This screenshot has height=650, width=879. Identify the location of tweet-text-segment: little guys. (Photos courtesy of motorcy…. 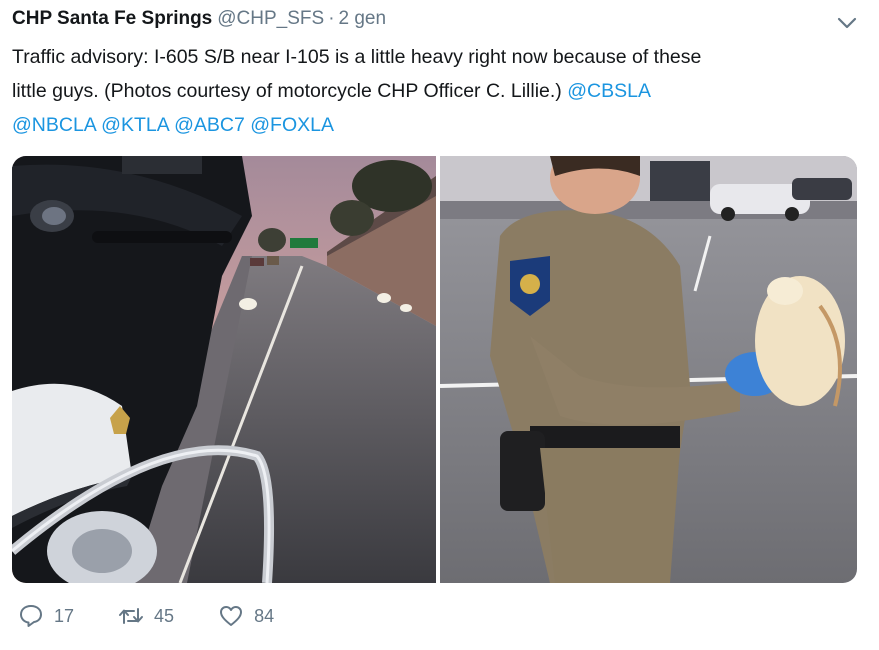
(290, 91).